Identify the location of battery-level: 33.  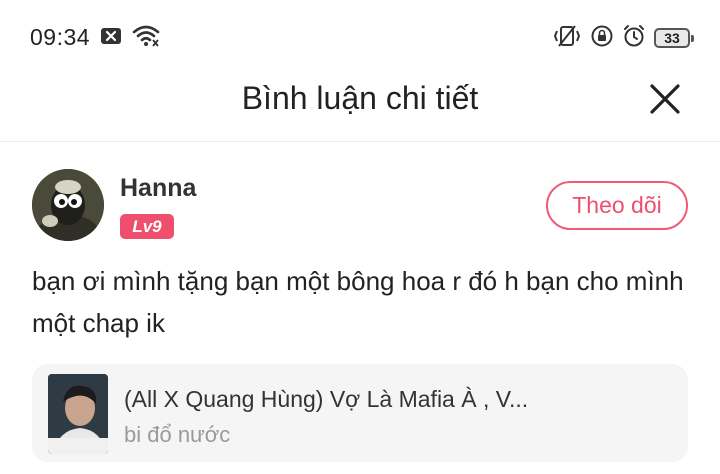
(672, 38).